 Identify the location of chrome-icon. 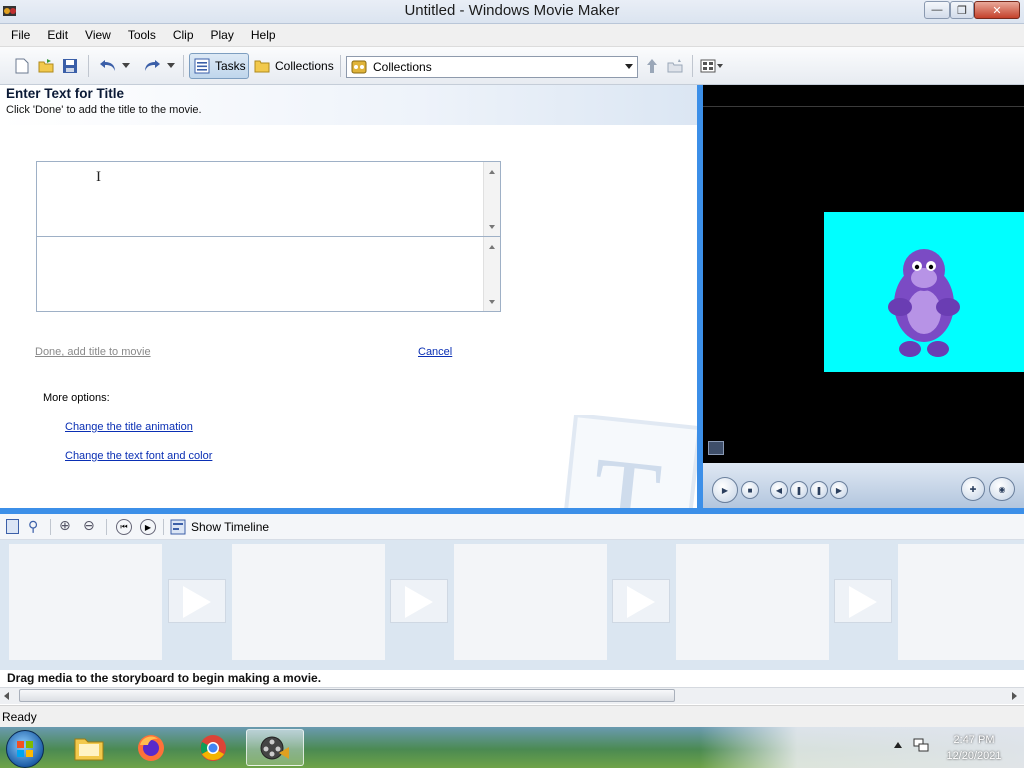
(213, 747).